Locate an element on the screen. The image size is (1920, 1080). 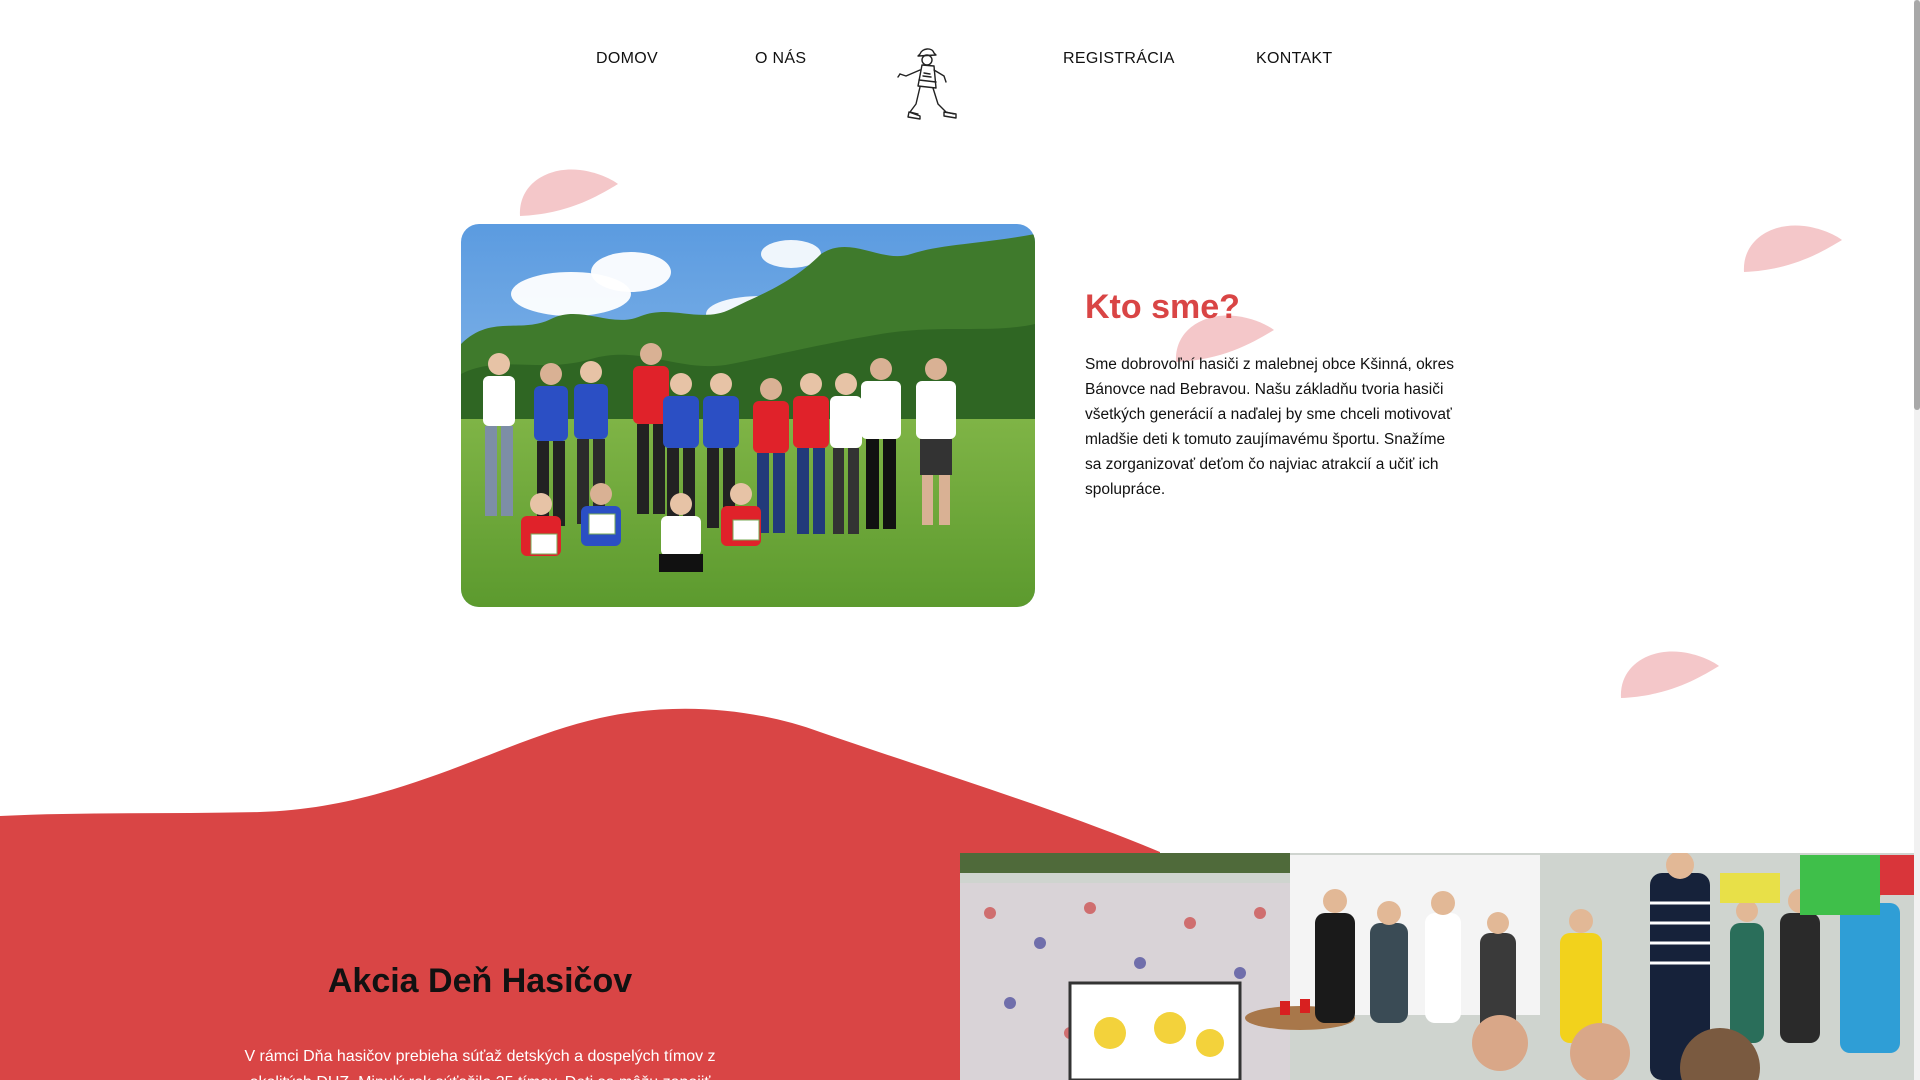
main-nav: DOMOV O NÁS REGISTRÁCIA KONTAKT is located at coordinates (960, 70).